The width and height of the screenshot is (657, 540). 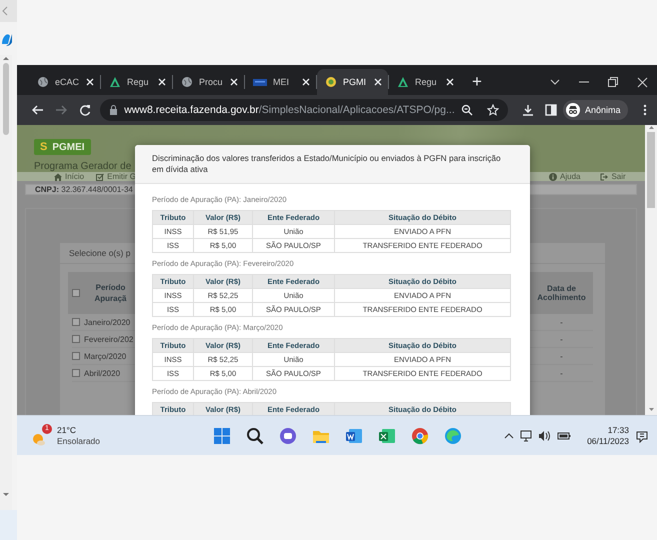 What do you see at coordinates (280, 82) in the screenshot?
I see `browser-tab: MEI` at bounding box center [280, 82].